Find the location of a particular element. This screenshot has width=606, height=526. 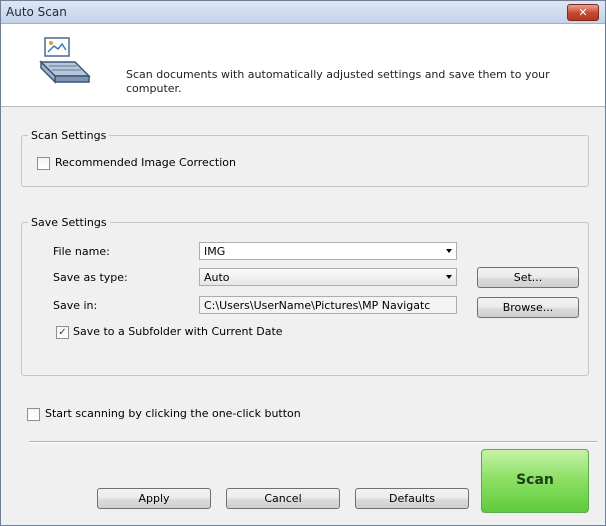

checkmark-icon: ✓ is located at coordinates (62, 332).